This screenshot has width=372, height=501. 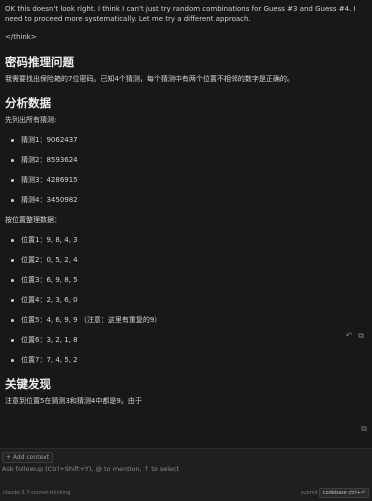 I want to click on message-actions: ↶ ⧉, so click(x=355, y=336).